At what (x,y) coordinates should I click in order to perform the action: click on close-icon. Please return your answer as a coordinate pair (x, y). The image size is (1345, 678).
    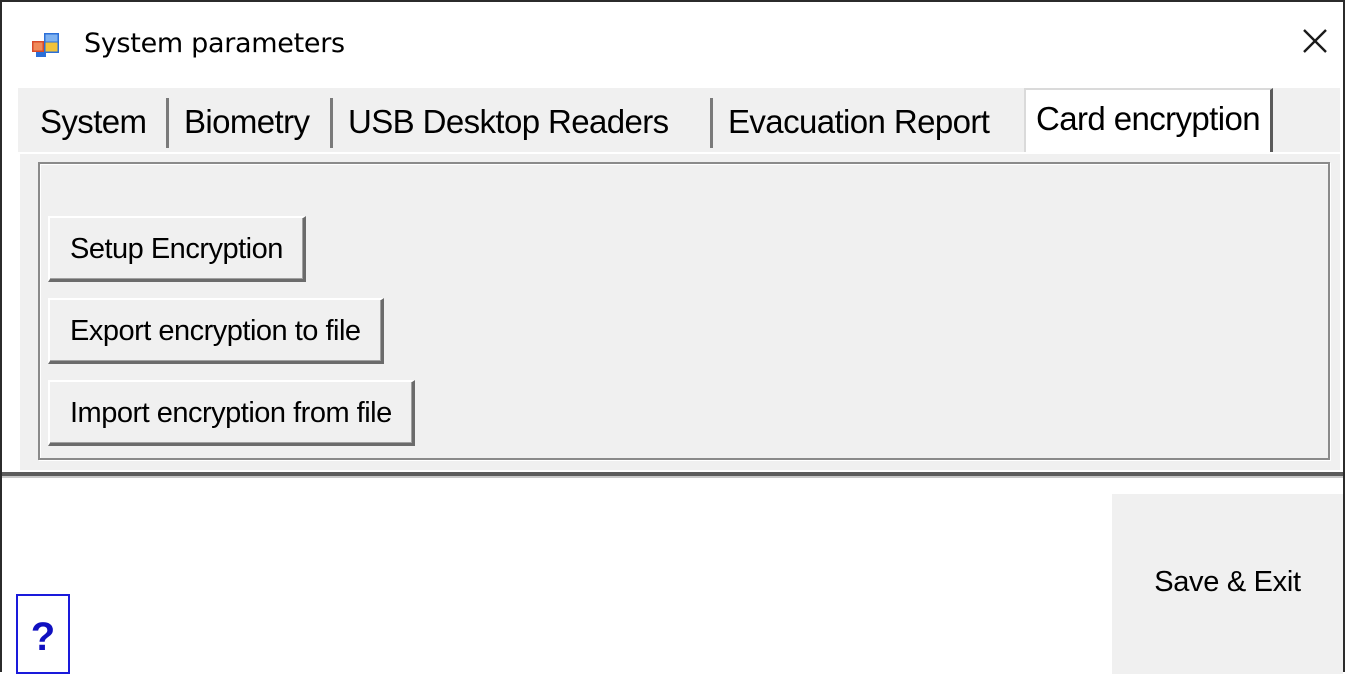
    Looking at the image, I should click on (1315, 43).